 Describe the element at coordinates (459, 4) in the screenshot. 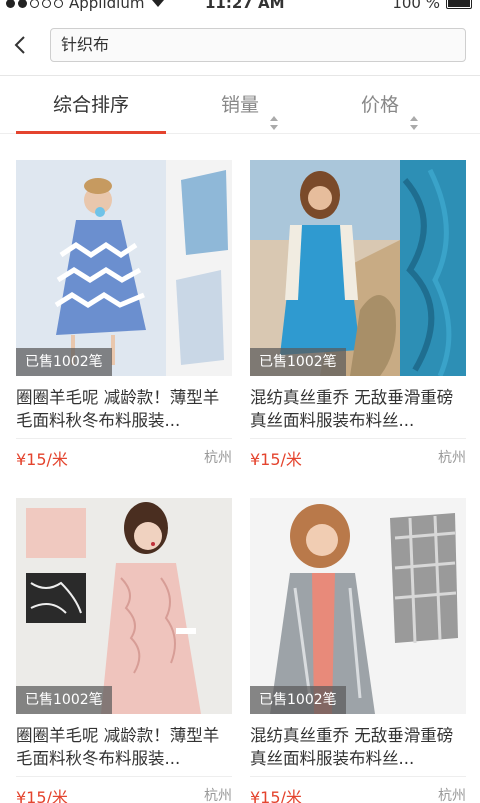

I see `battery-icon` at that location.